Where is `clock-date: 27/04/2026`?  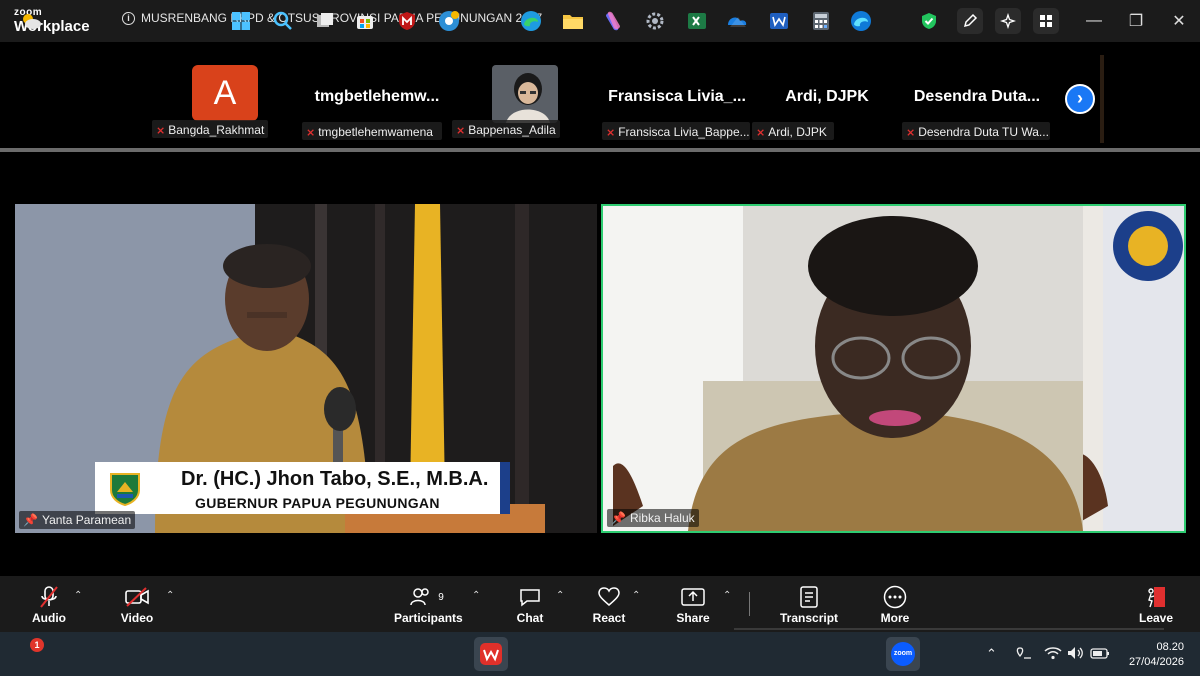
clock-date: 27/04/2026 is located at coordinates (1156, 662).